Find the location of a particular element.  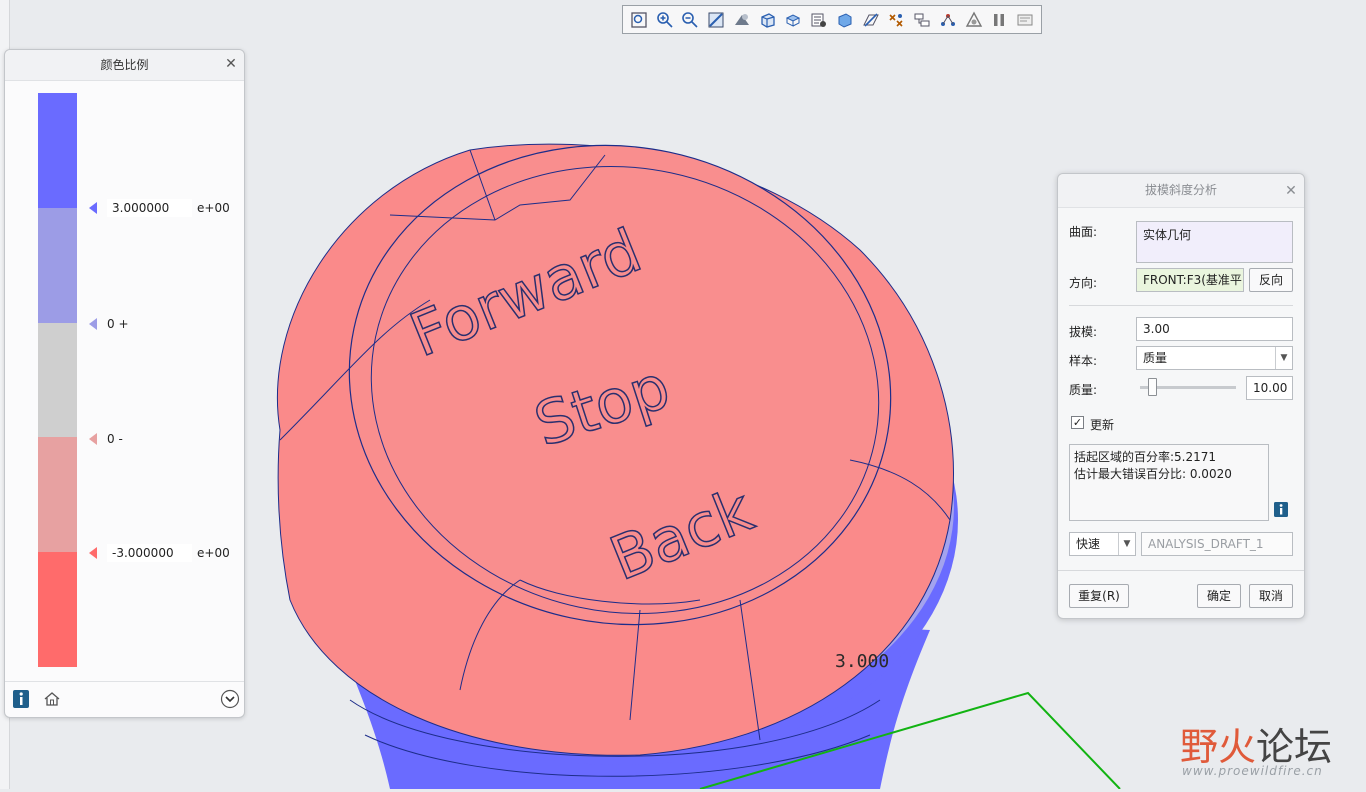

color-scale-footer is located at coordinates (124, 699).